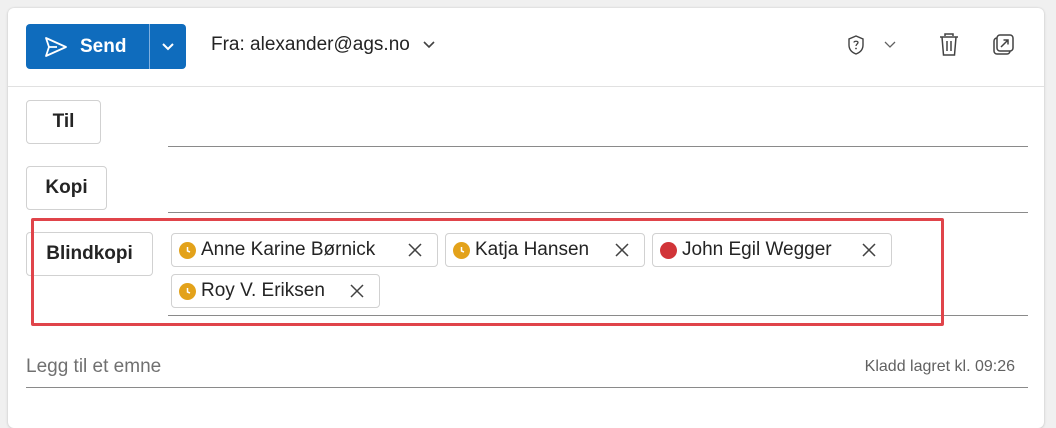 Image resolution: width=1056 pixels, height=428 pixels. Describe the element at coordinates (598, 146) in the screenshot. I see `to-input` at that location.